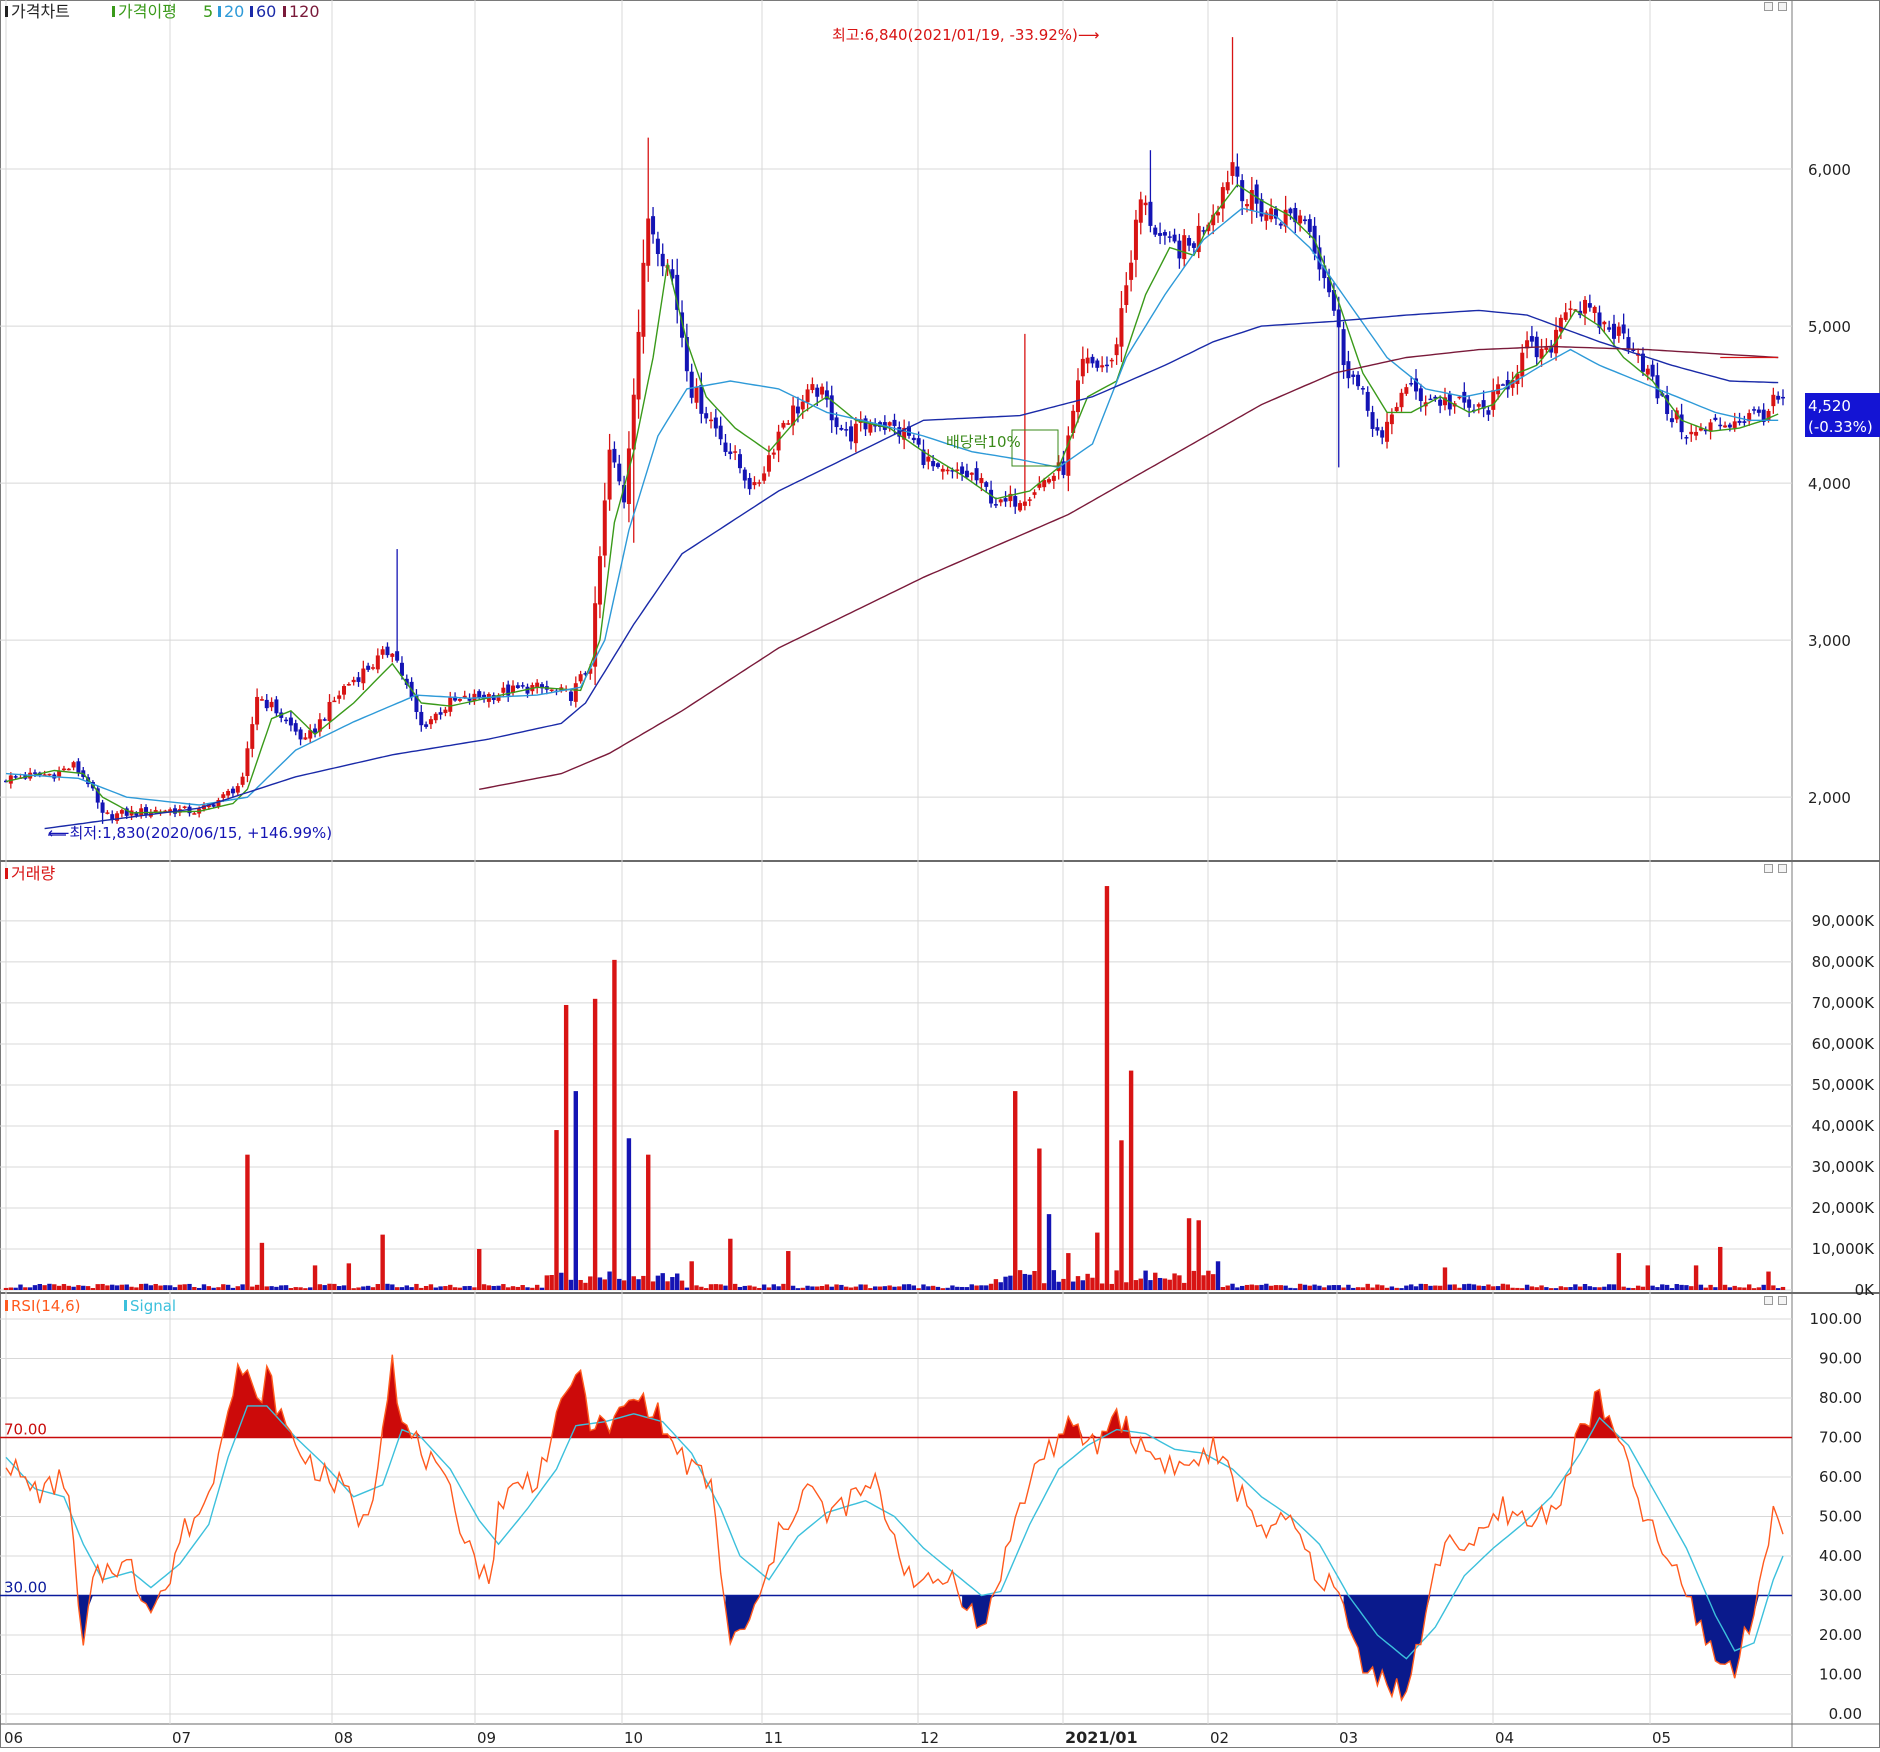  What do you see at coordinates (1768, 1300) in the screenshot?
I see `rsi-panel-maximize-icon` at bounding box center [1768, 1300].